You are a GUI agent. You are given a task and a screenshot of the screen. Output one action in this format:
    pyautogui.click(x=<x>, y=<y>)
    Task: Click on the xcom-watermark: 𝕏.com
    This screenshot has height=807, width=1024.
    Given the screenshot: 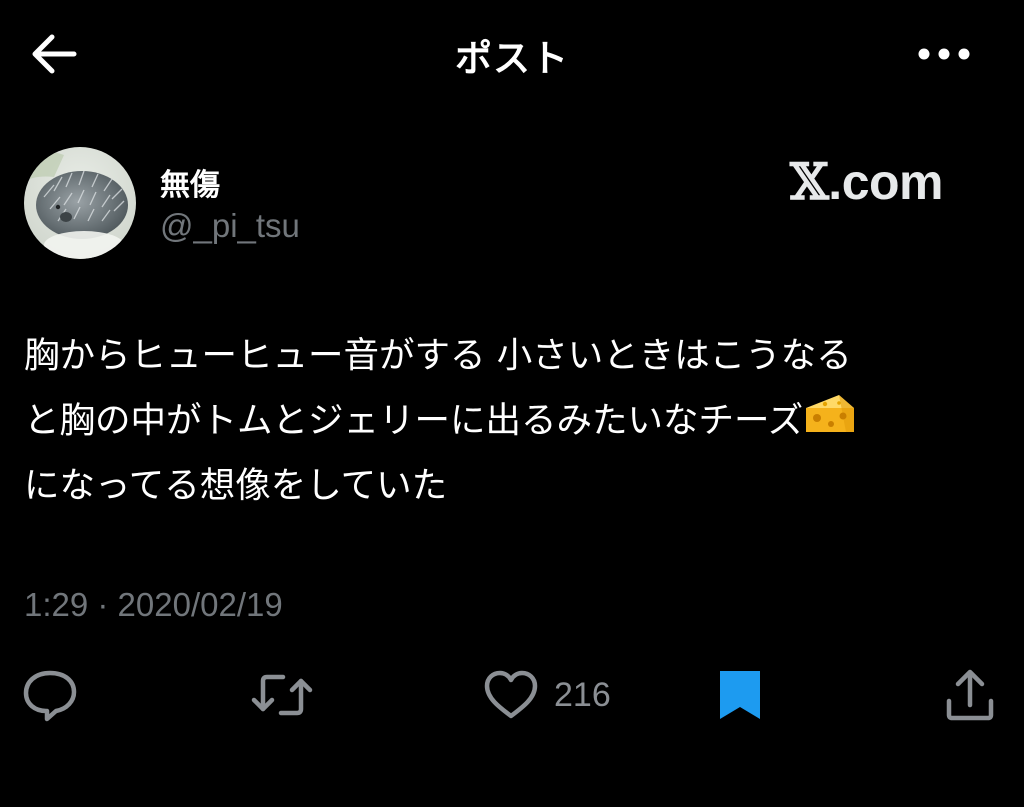 What is the action you would take?
    pyautogui.click(x=866, y=181)
    